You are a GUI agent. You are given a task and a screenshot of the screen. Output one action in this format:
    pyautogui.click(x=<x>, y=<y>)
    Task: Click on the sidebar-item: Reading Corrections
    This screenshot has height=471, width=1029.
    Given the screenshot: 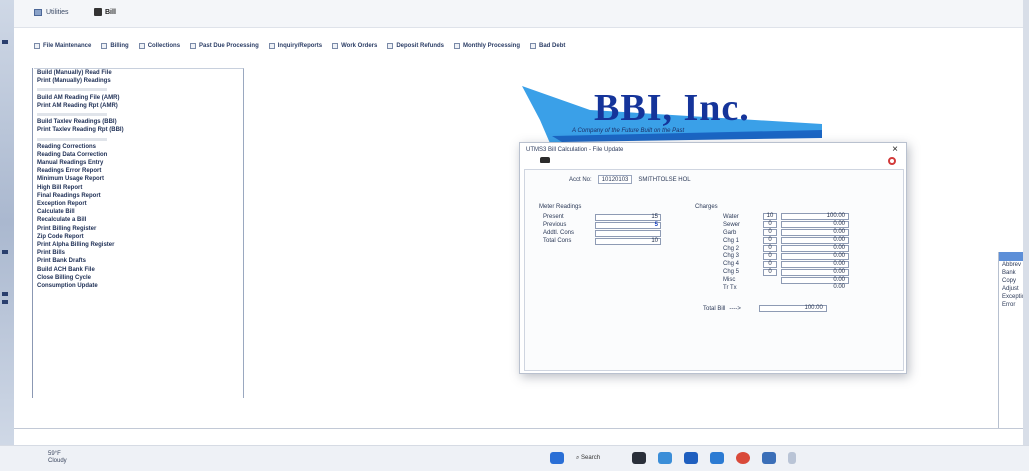 What is the action you would take?
    pyautogui.click(x=138, y=147)
    